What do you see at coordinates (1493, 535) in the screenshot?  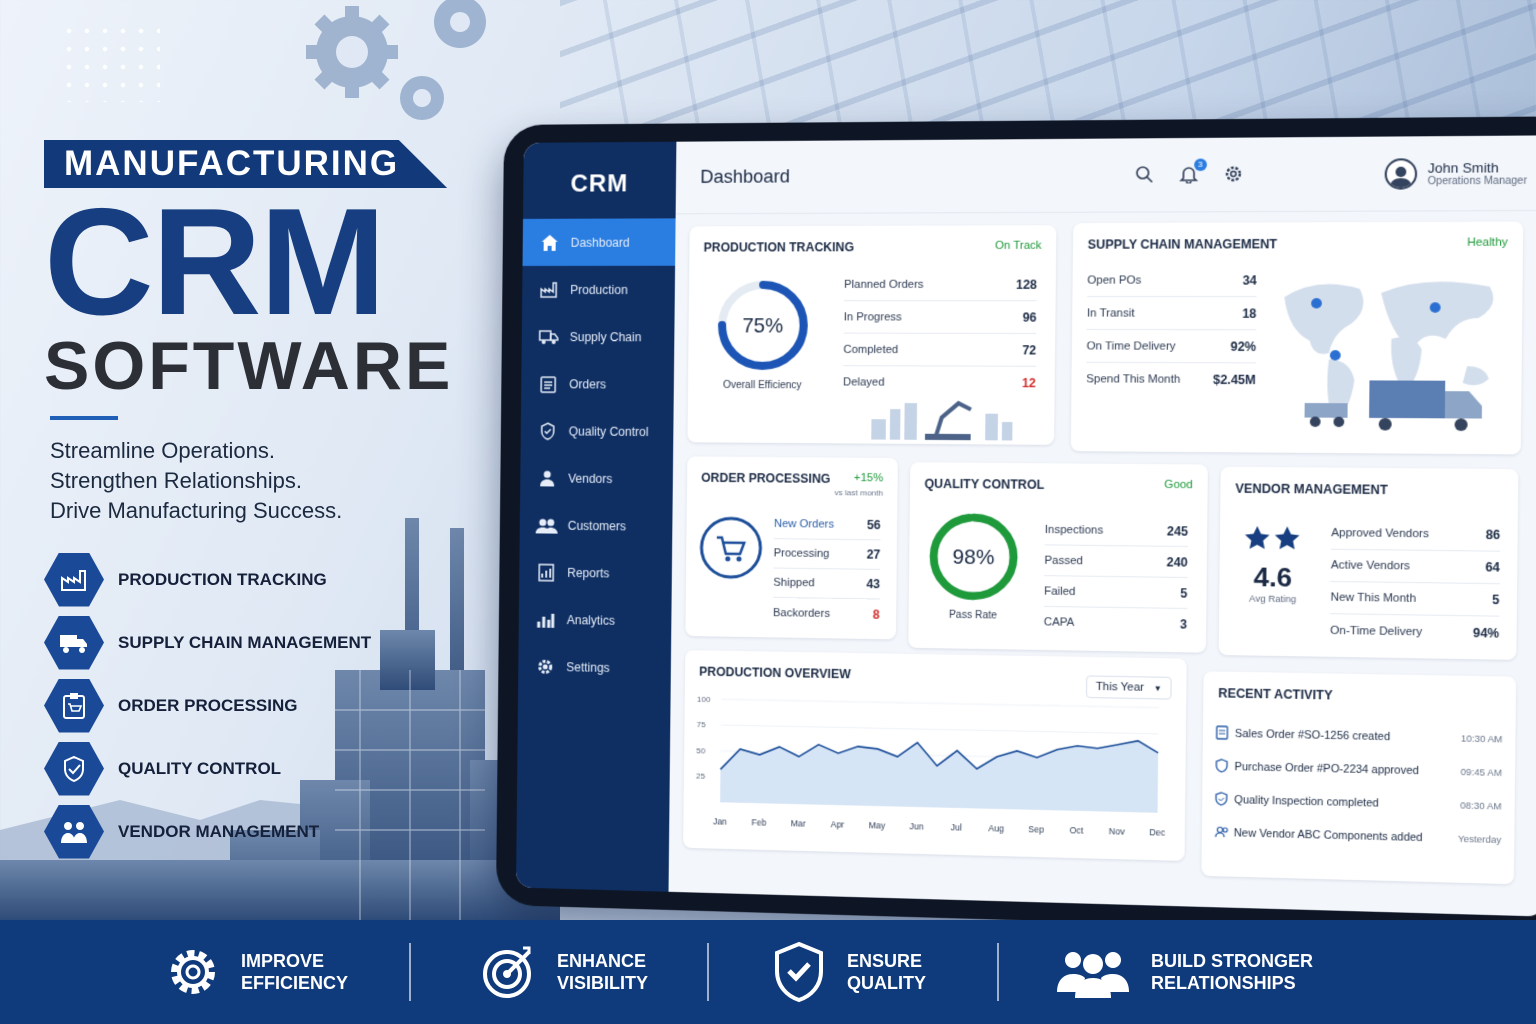 I see `stat-value: 86` at bounding box center [1493, 535].